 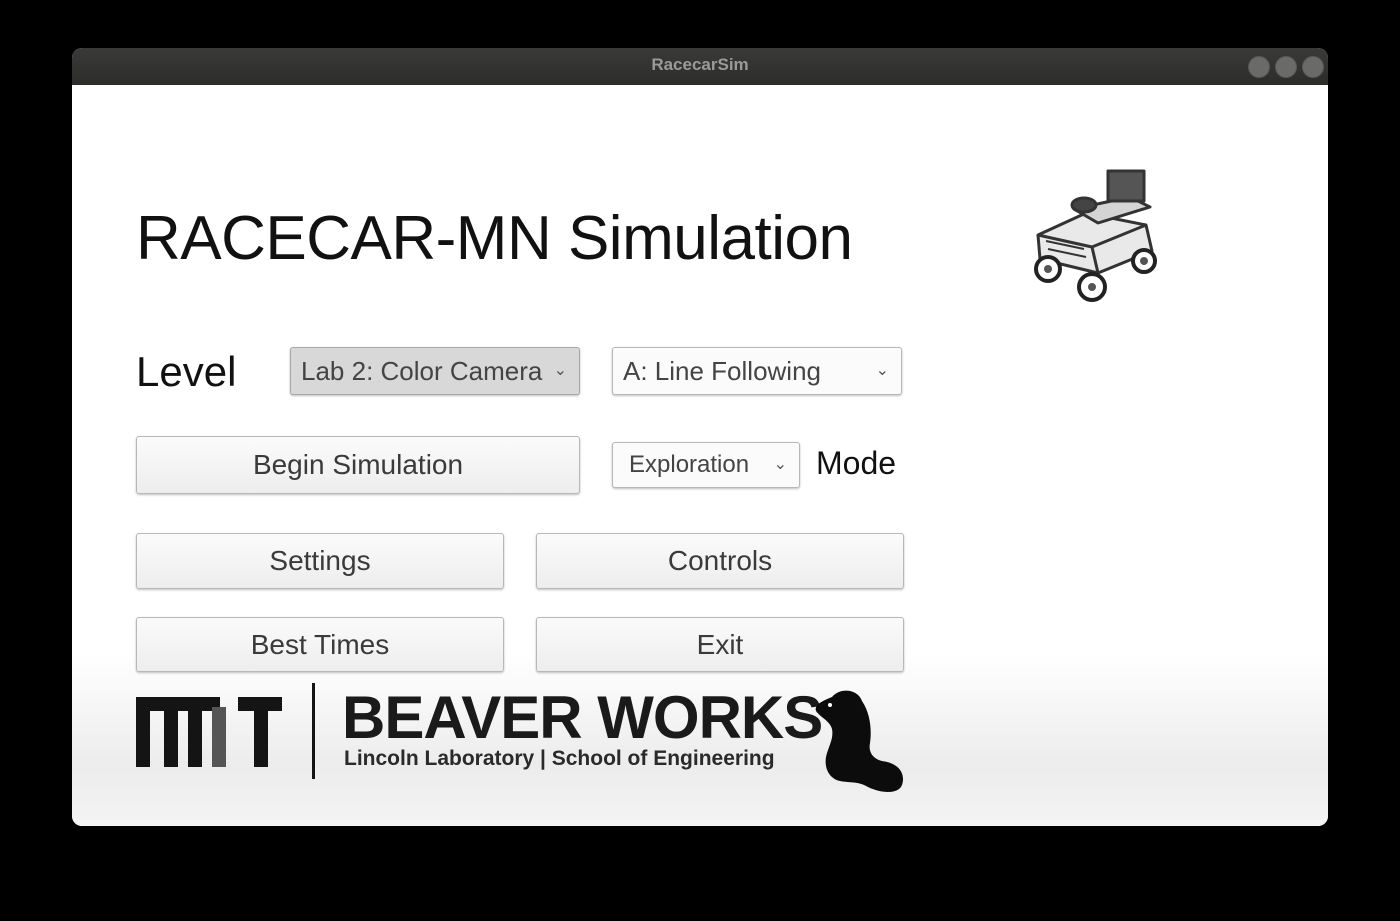 I want to click on mode-select: Exploration ⌄, so click(x=706, y=465).